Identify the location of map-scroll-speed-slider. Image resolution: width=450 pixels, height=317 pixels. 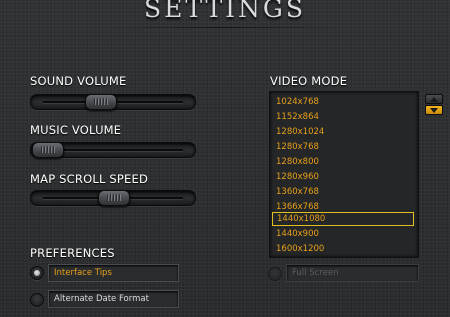
(113, 198).